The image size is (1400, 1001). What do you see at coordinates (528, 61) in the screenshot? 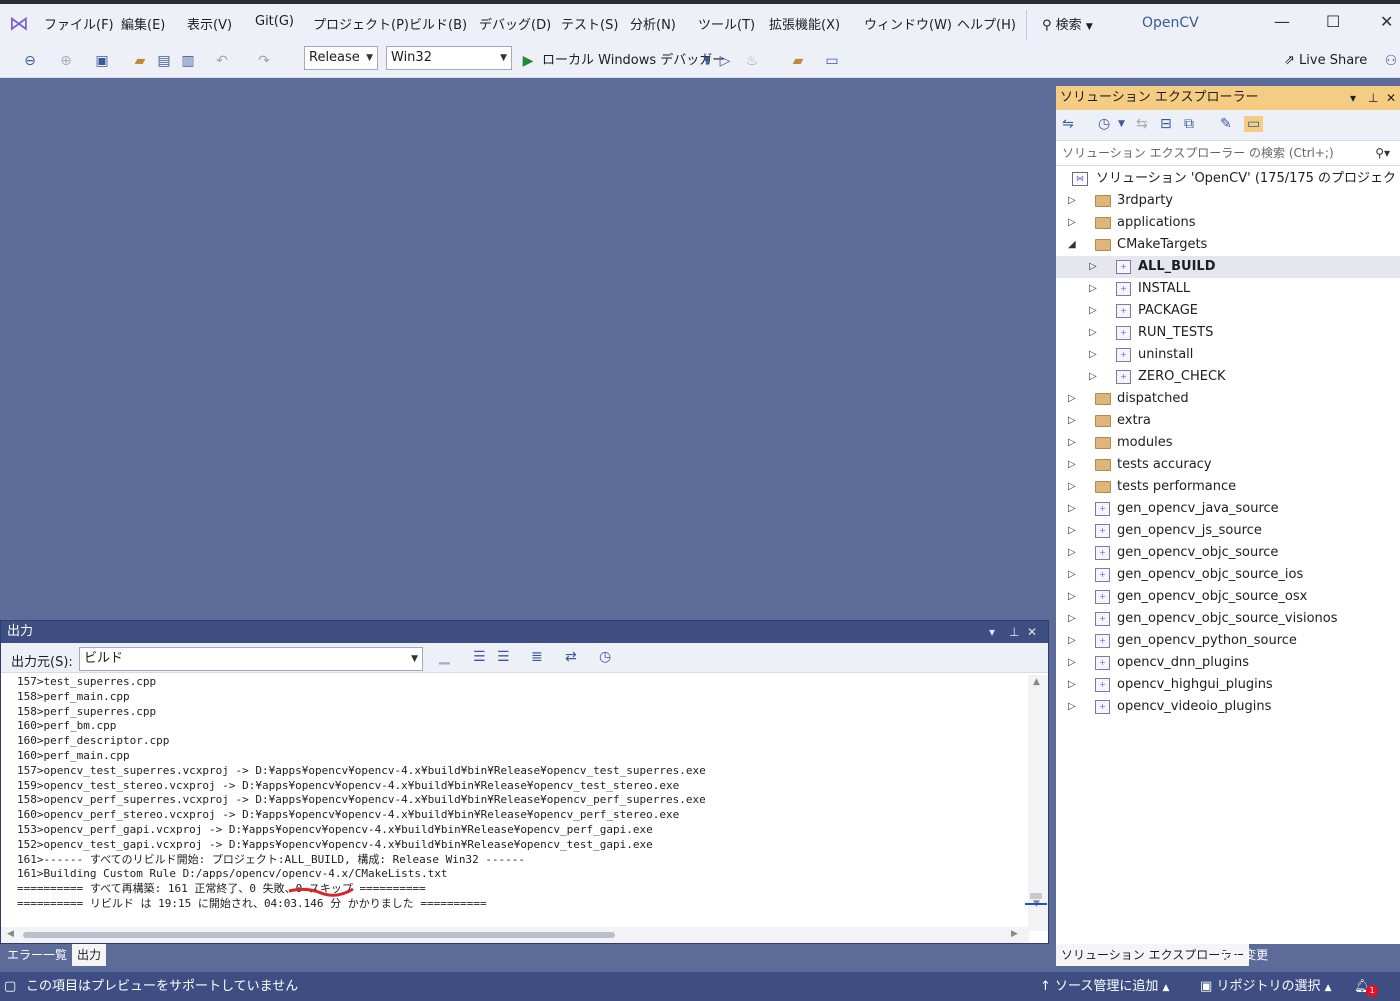
I see `start-debugging-icon: ▶` at bounding box center [528, 61].